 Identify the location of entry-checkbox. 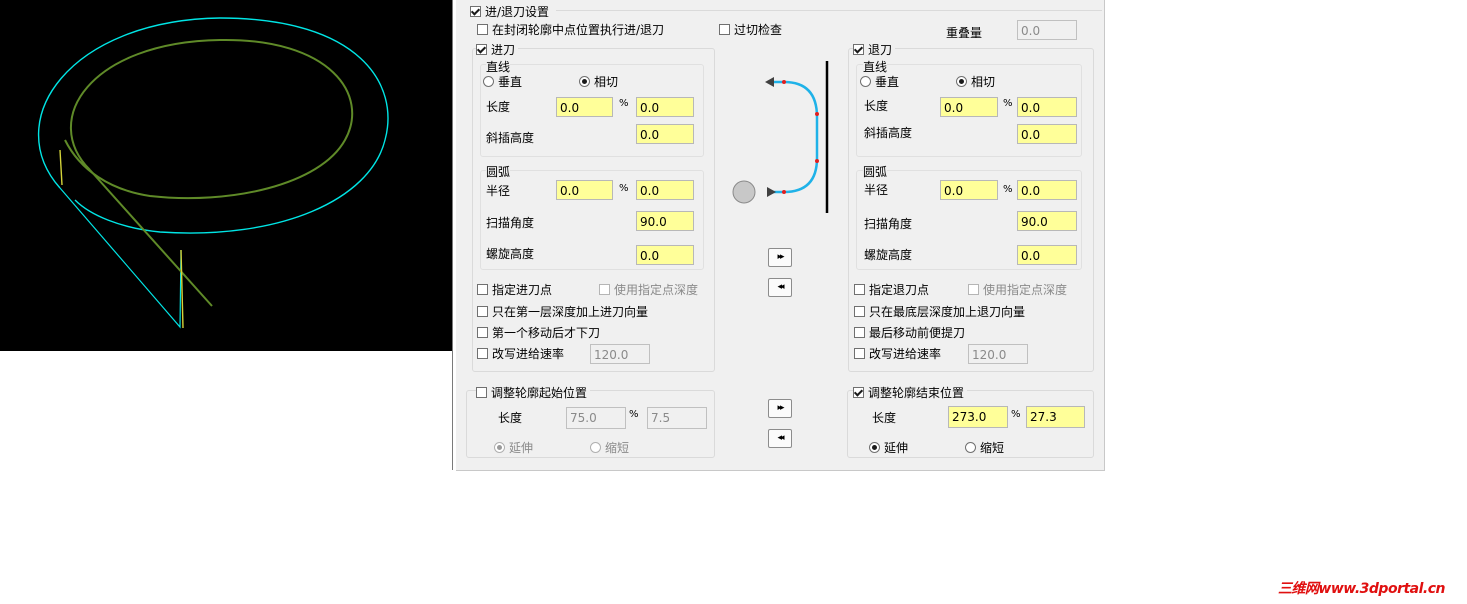
(481, 49).